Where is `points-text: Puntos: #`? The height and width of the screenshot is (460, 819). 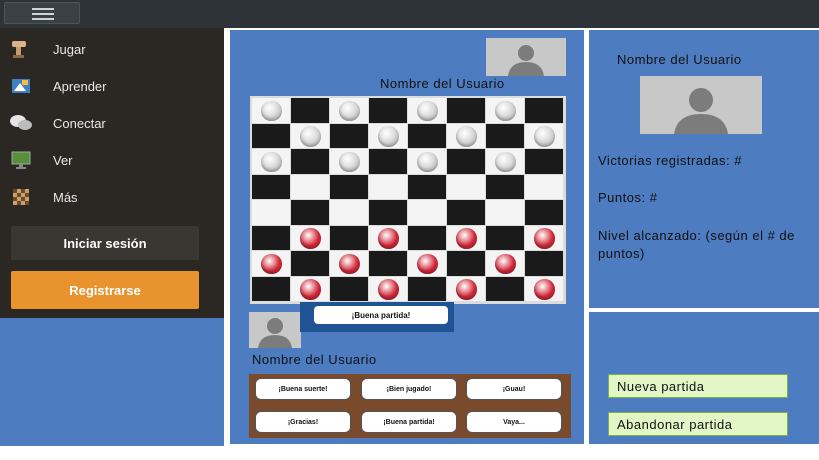 points-text: Puntos: # is located at coordinates (628, 197).